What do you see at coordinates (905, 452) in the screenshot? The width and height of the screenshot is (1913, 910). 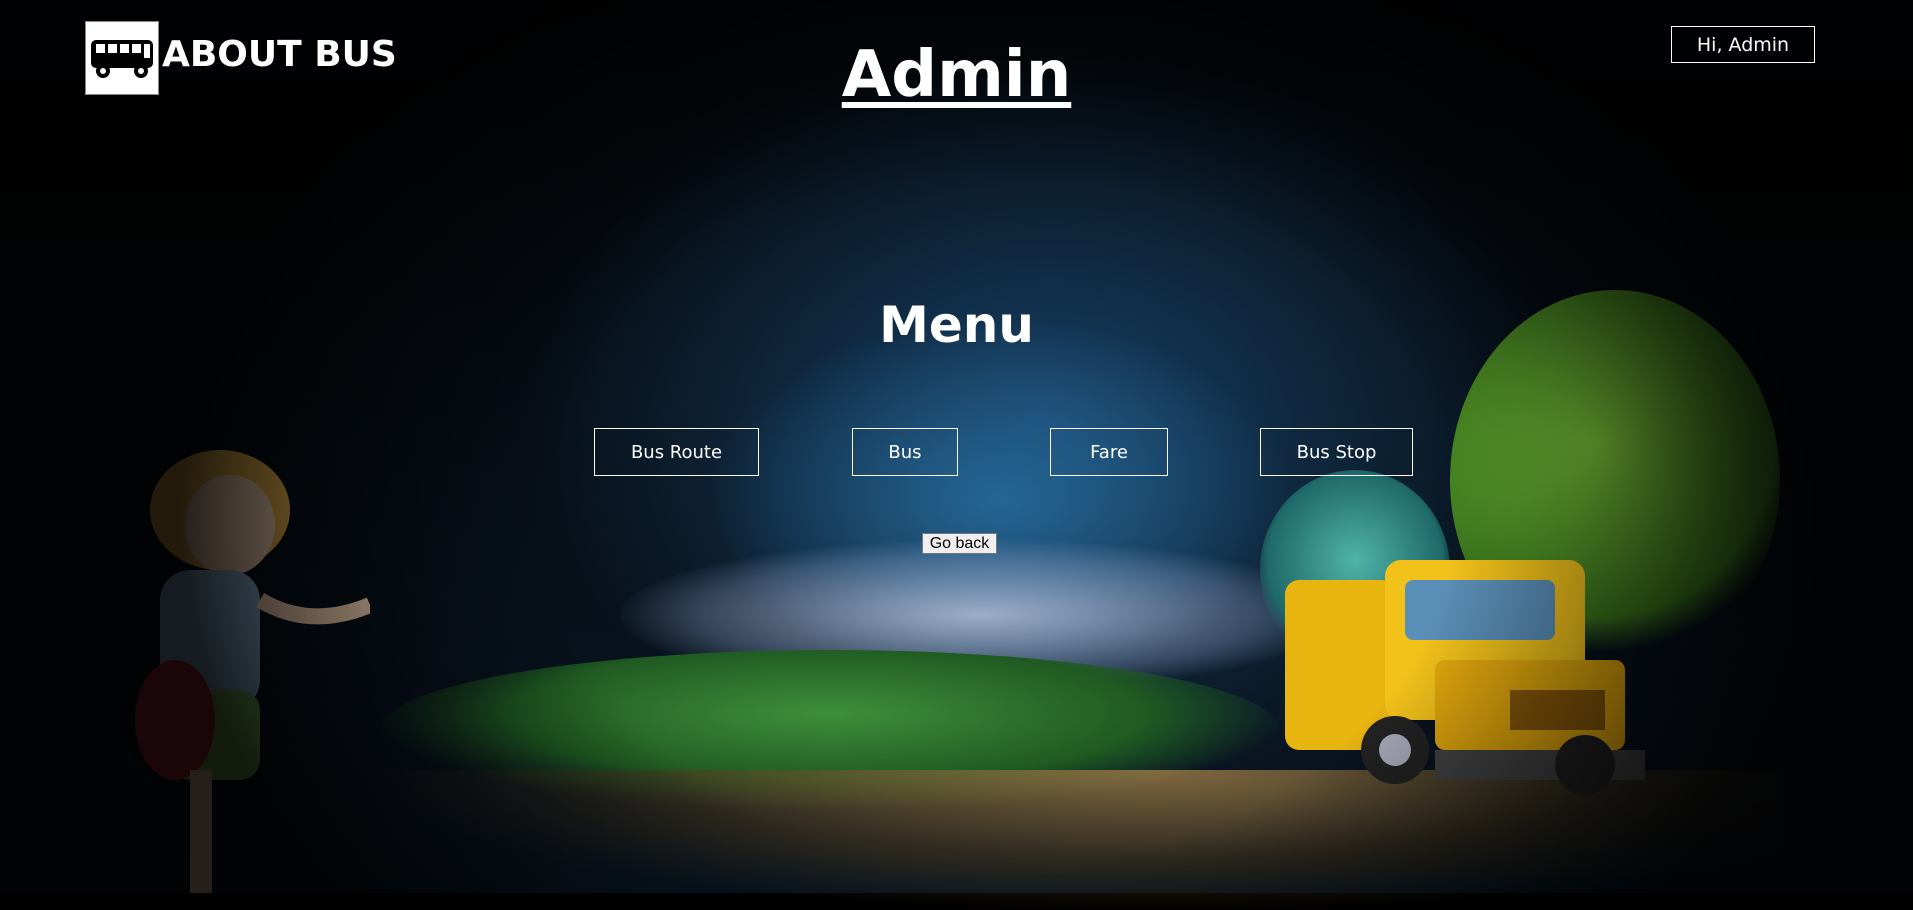 I see `bus-button: Bus` at bounding box center [905, 452].